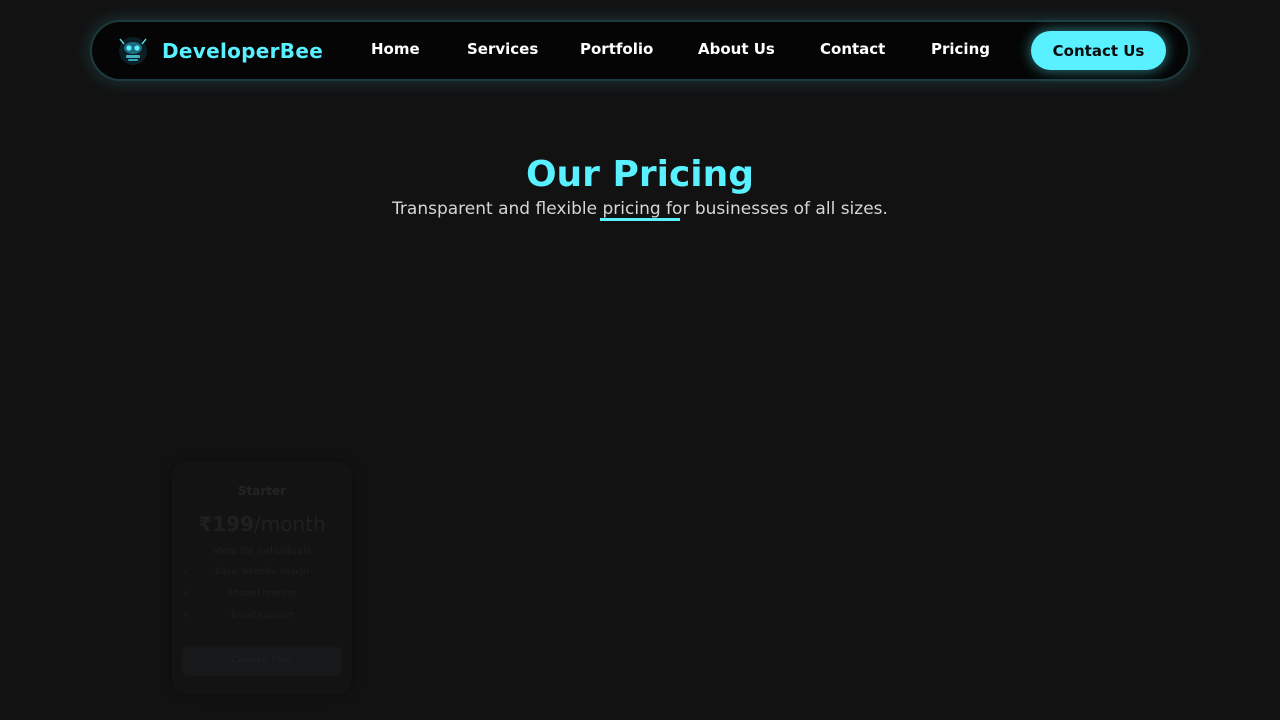  Describe the element at coordinates (640, 174) in the screenshot. I see `page-title: Our Pricing` at that location.